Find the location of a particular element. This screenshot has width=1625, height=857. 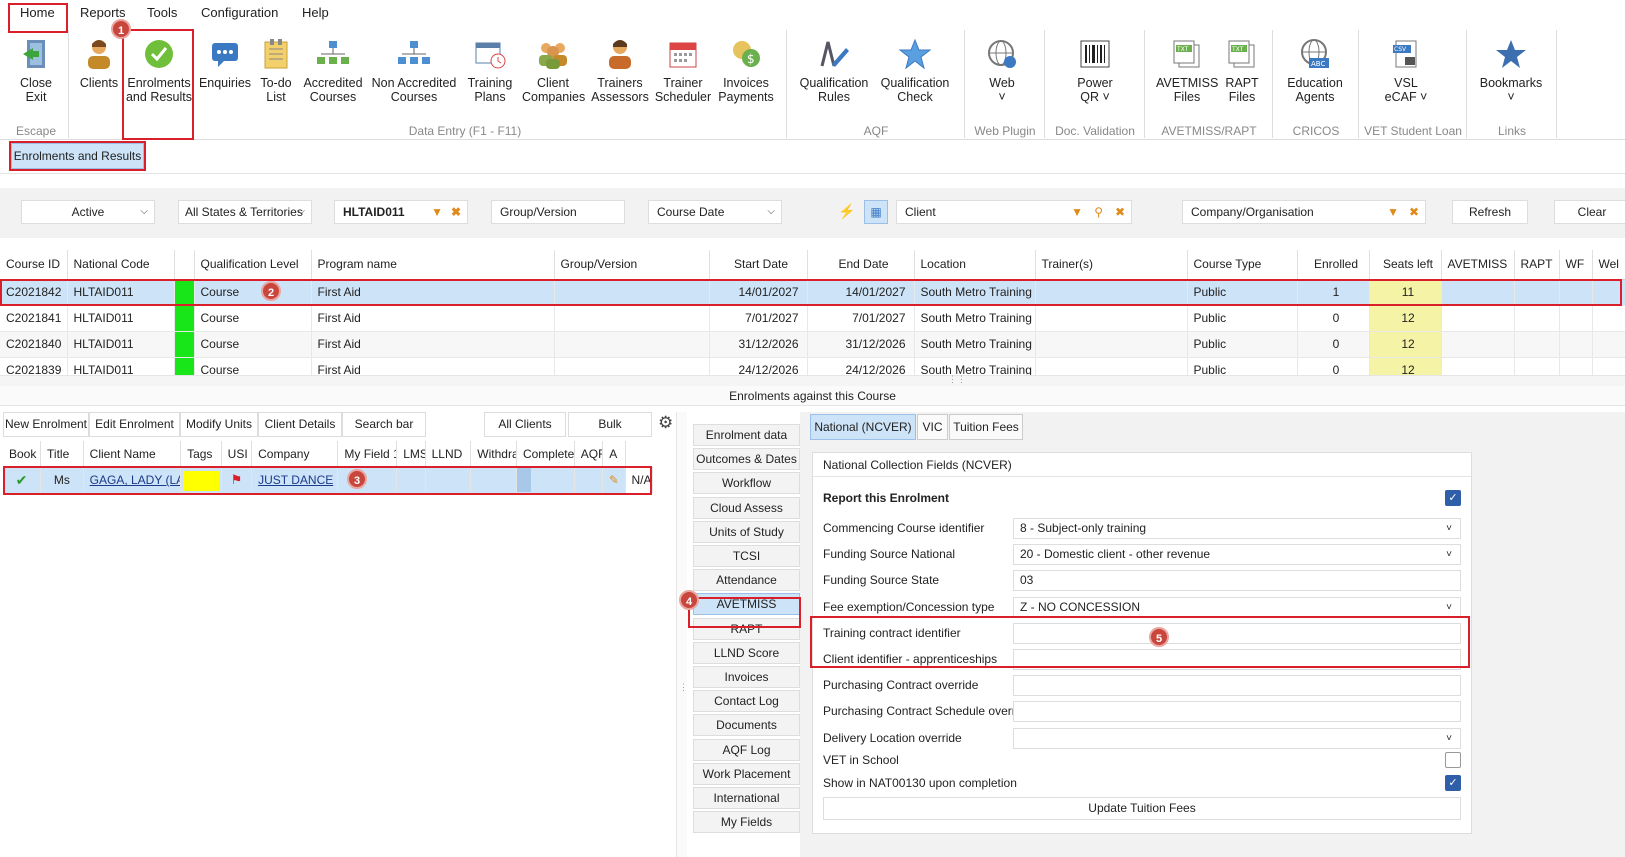

column-header: Program name is located at coordinates (433, 265).